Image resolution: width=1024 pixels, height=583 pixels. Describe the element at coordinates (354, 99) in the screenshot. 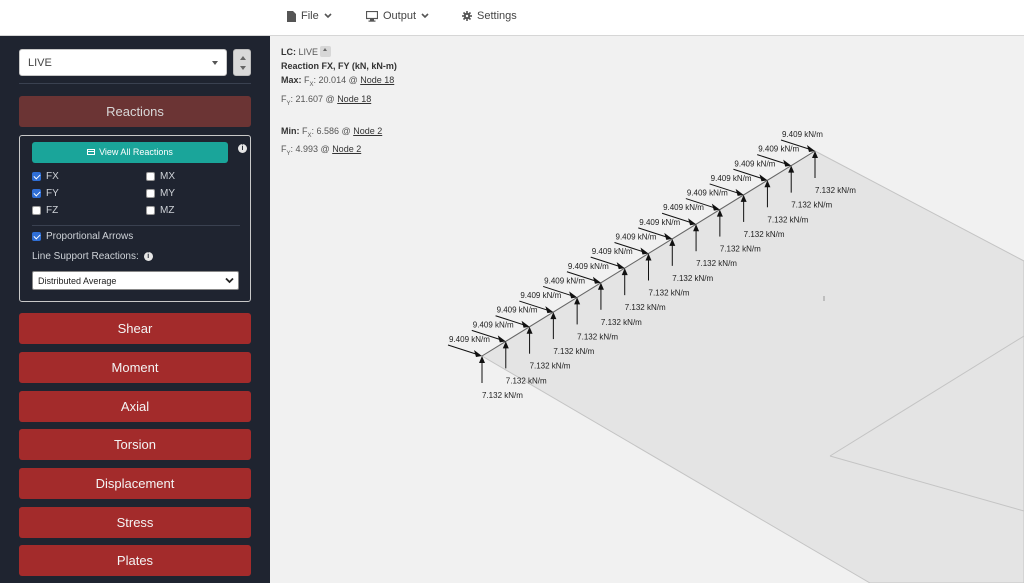

I see `max-fy-node-link: Node 18` at that location.